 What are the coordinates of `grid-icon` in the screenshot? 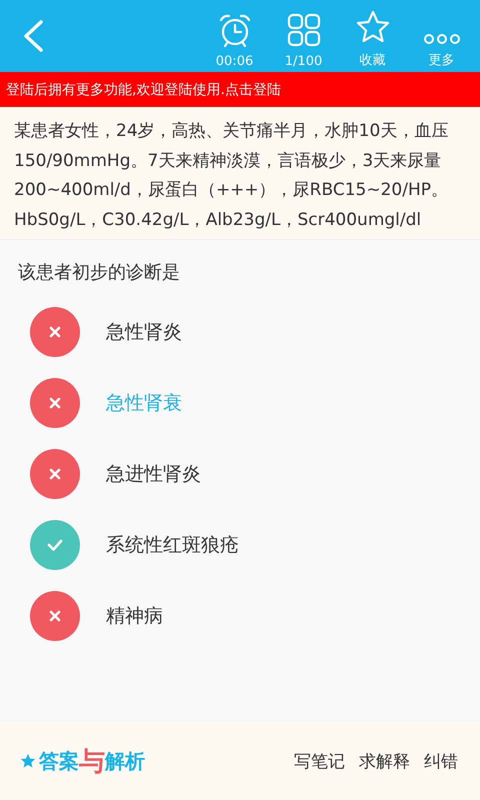 It's located at (304, 30).